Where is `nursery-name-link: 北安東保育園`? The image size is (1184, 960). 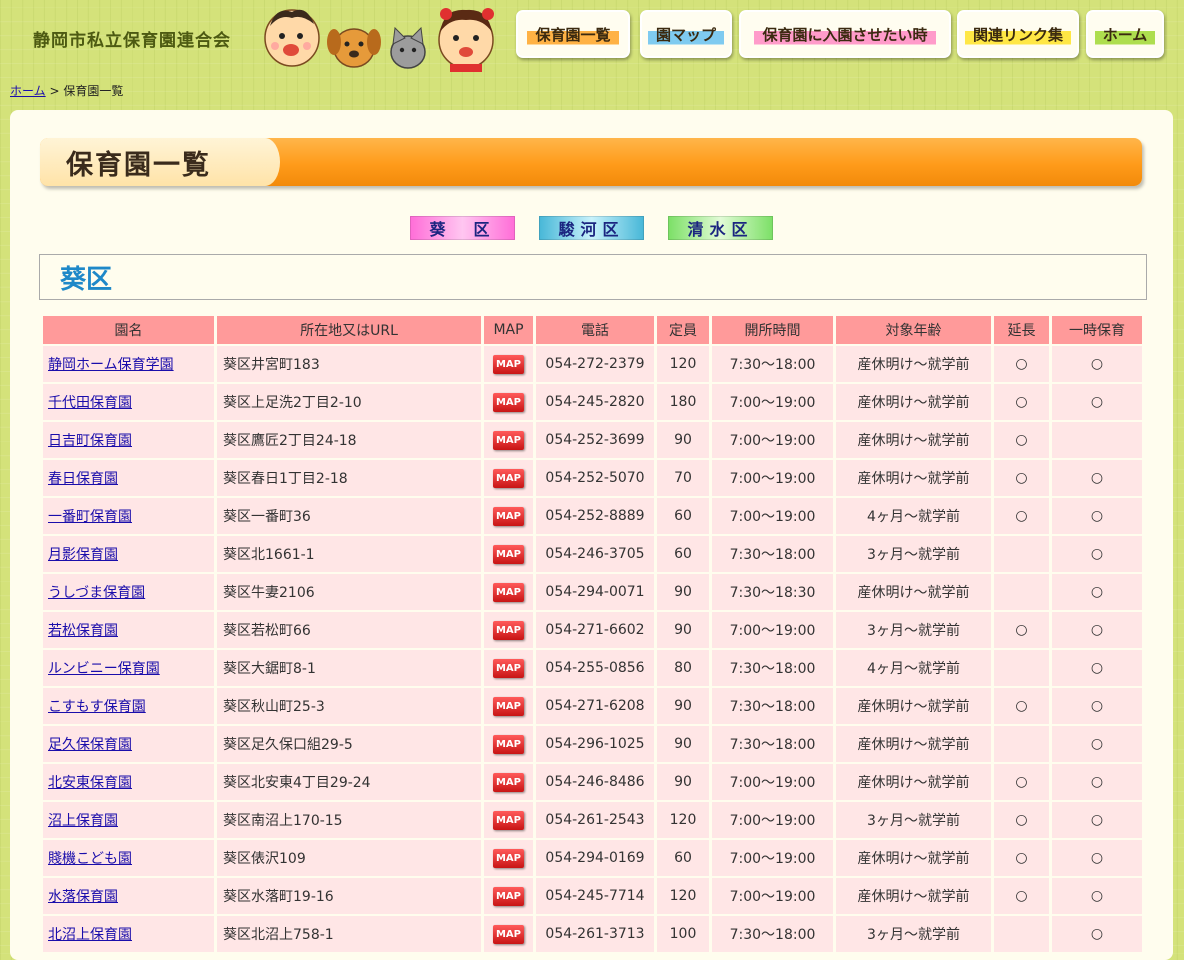
nursery-name-link: 北安東保育園 is located at coordinates (90, 783).